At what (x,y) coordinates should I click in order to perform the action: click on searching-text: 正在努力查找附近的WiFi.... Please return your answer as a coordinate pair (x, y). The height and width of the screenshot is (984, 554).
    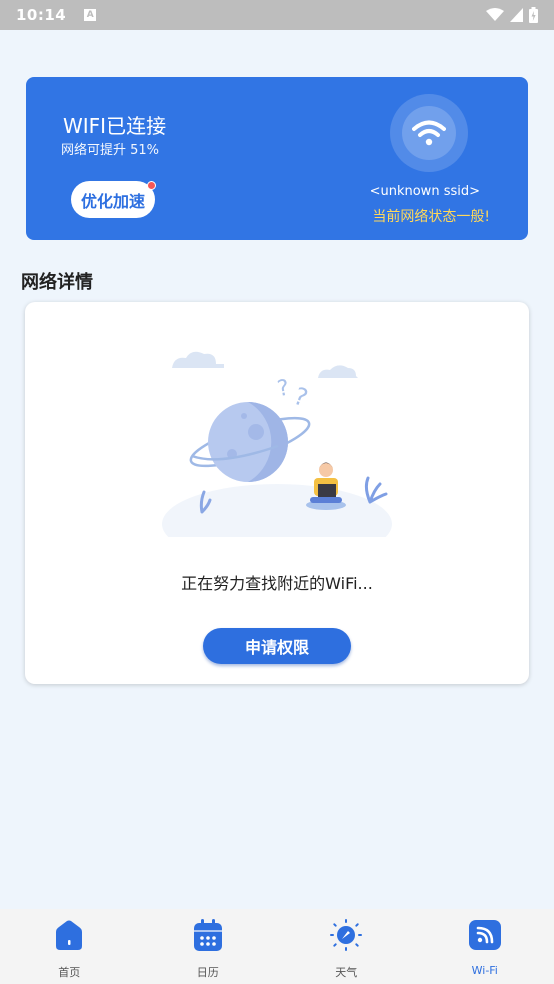
    Looking at the image, I should click on (277, 583).